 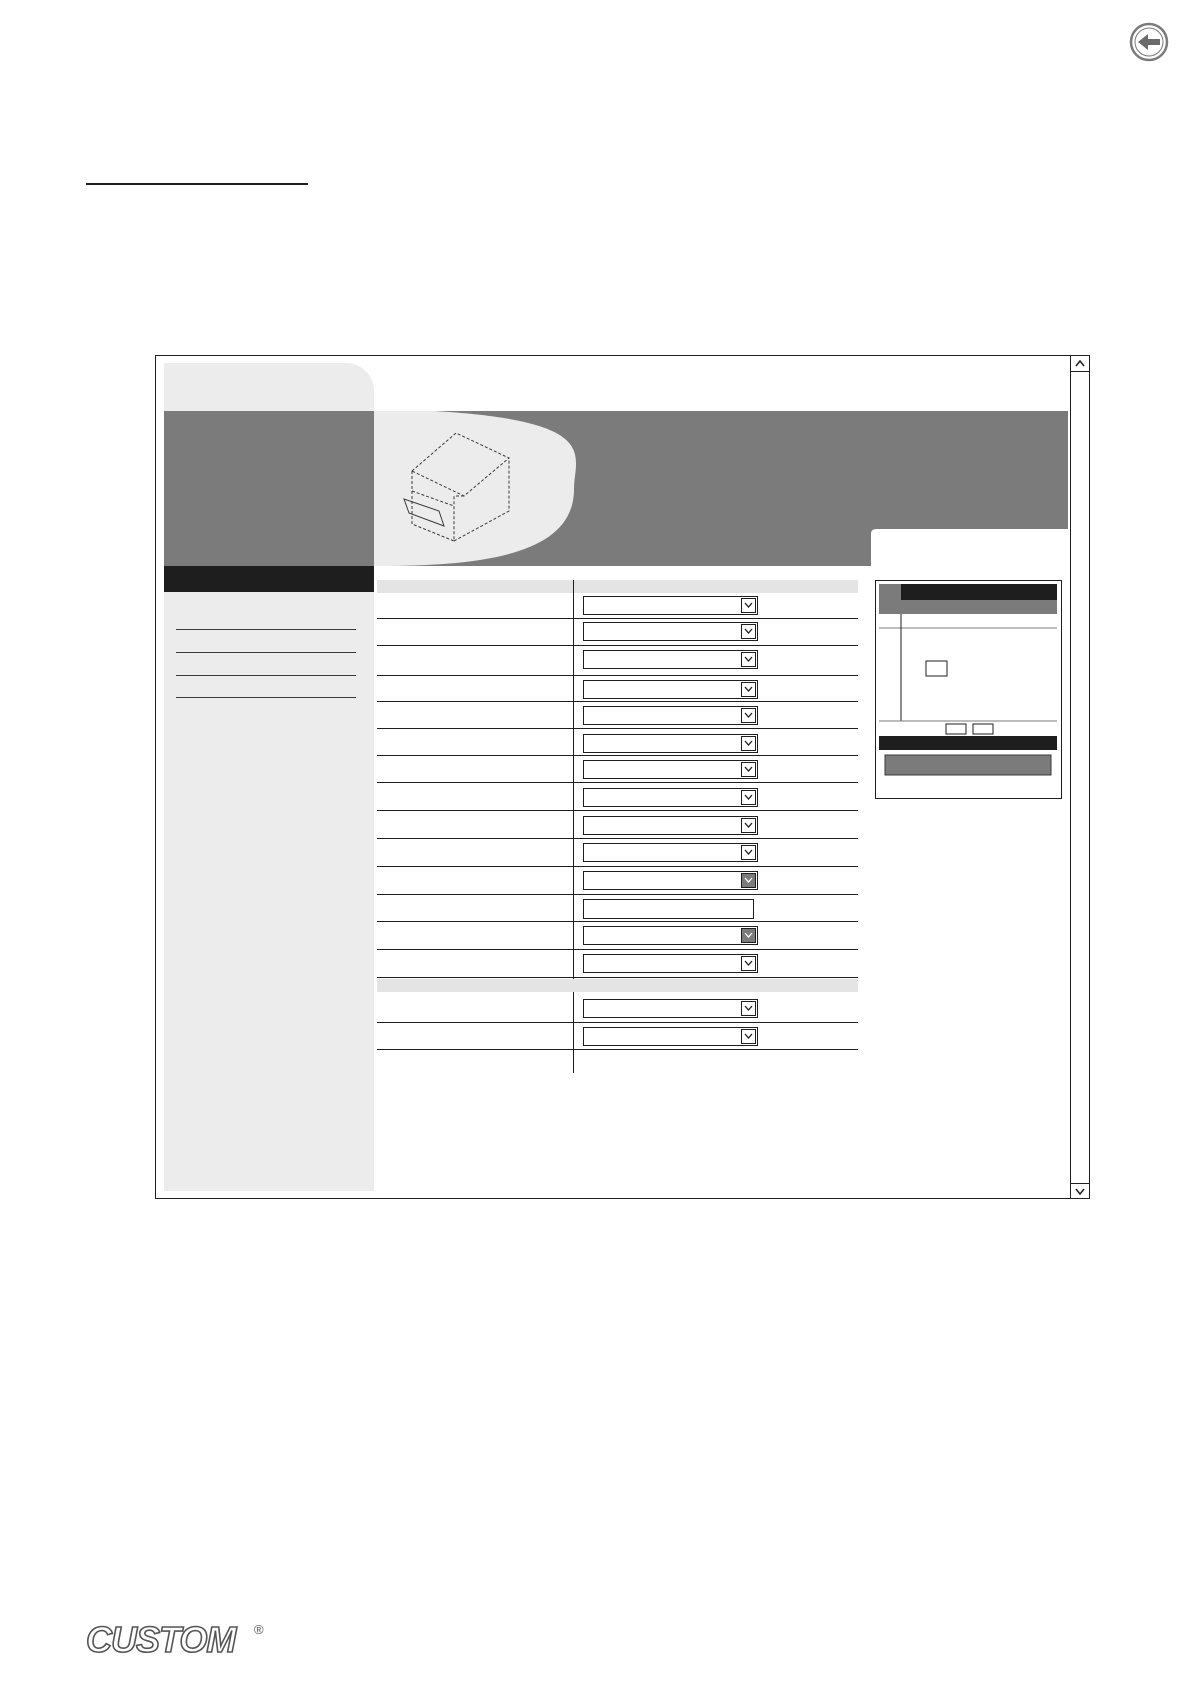 What do you see at coordinates (968, 743) in the screenshot?
I see `panel-footer-bar` at bounding box center [968, 743].